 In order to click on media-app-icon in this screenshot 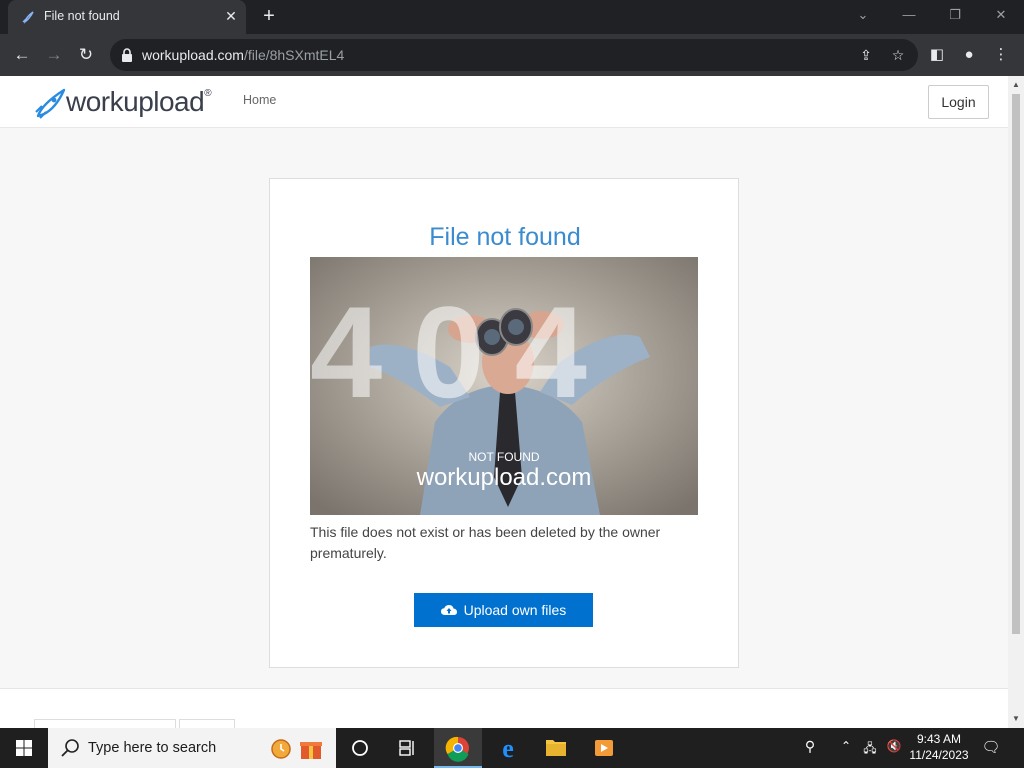, I will do `click(604, 748)`.